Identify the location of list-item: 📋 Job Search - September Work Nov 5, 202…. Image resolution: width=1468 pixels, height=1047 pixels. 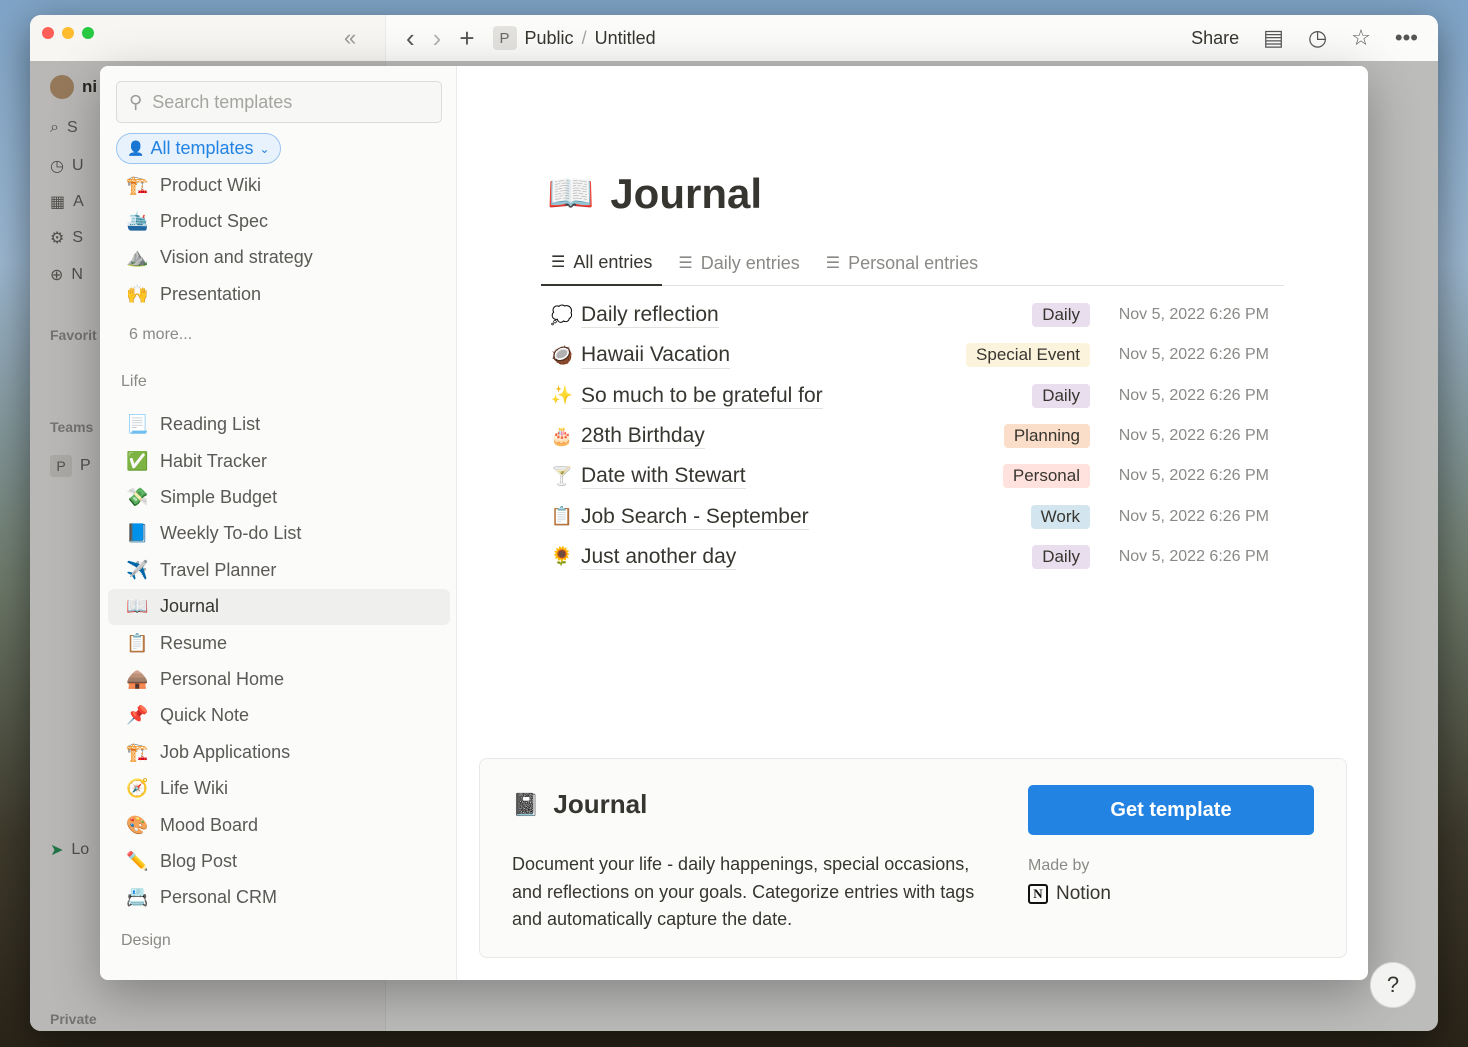
(912, 516).